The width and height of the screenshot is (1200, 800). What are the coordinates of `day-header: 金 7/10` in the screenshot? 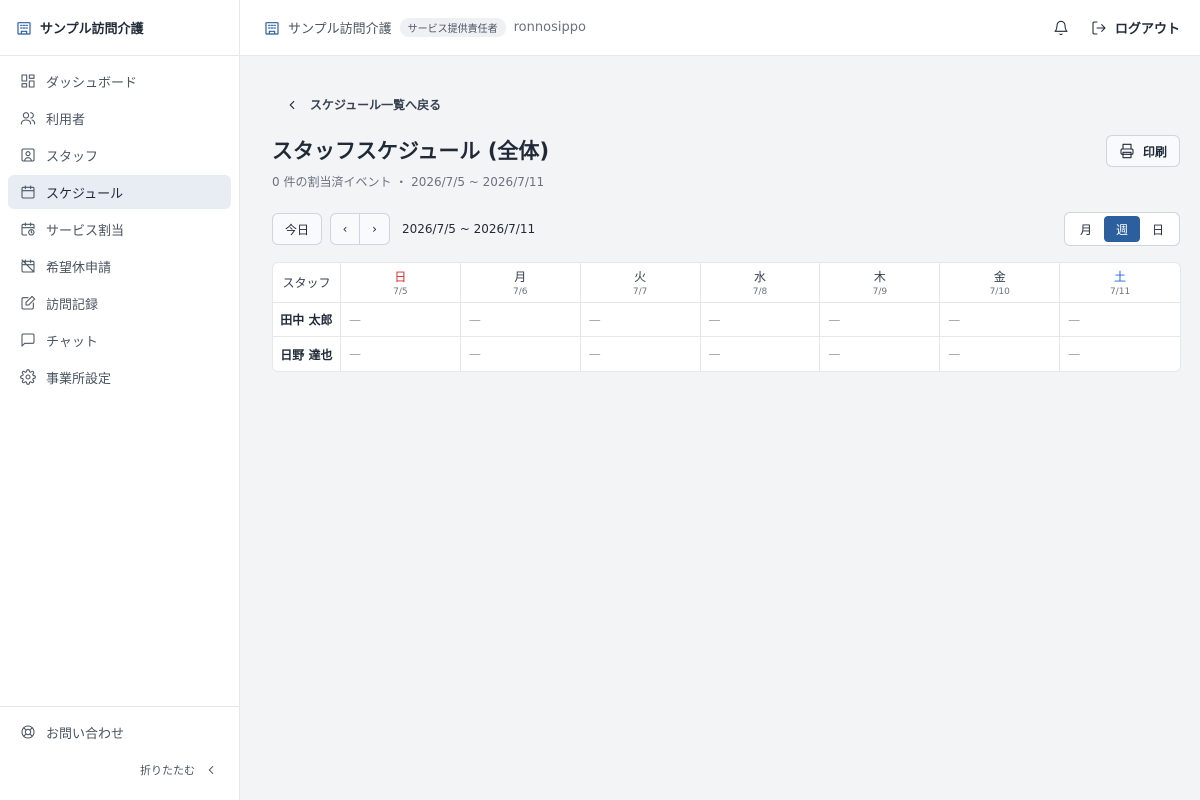 It's located at (1000, 283).